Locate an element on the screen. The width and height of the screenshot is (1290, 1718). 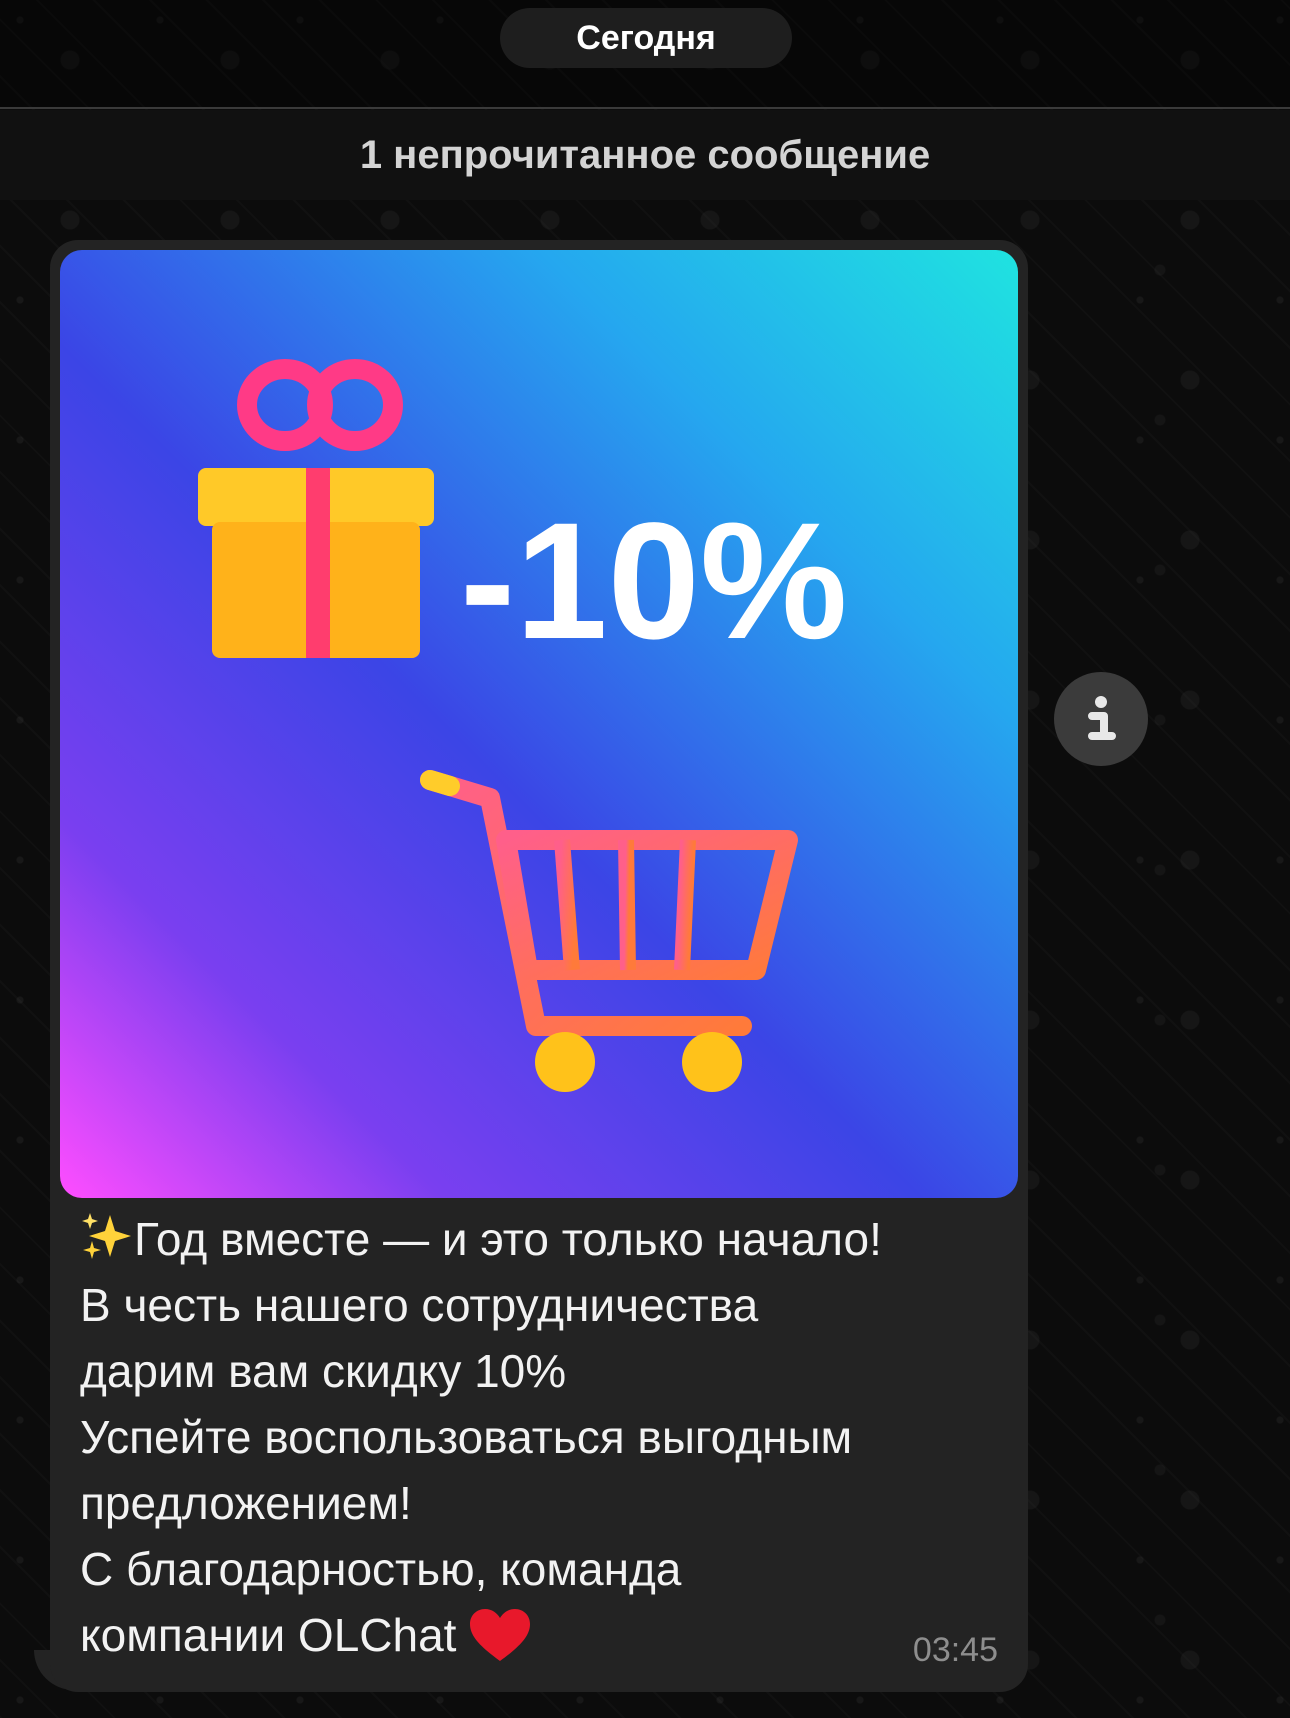
info-icon is located at coordinates (1102, 718).